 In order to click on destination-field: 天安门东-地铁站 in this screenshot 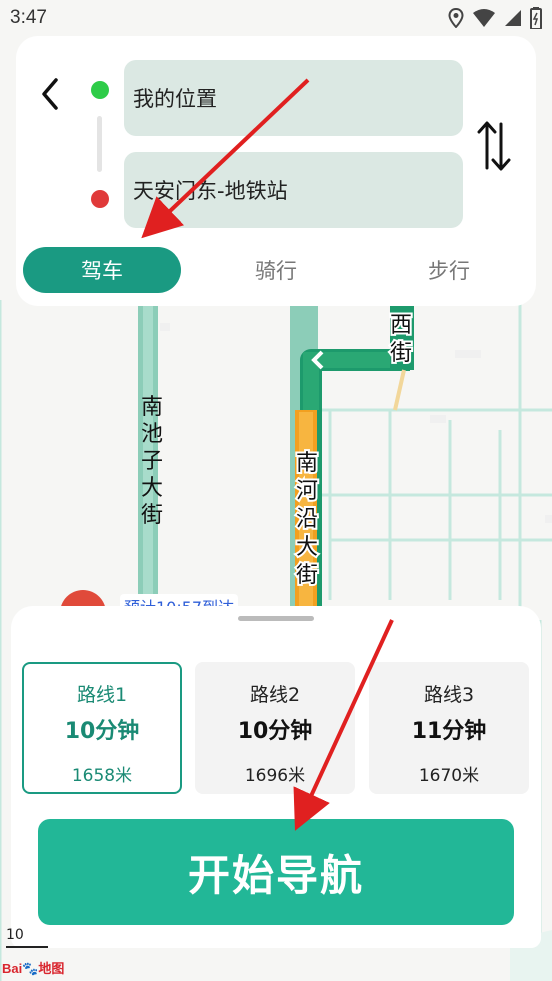, I will do `click(293, 190)`.